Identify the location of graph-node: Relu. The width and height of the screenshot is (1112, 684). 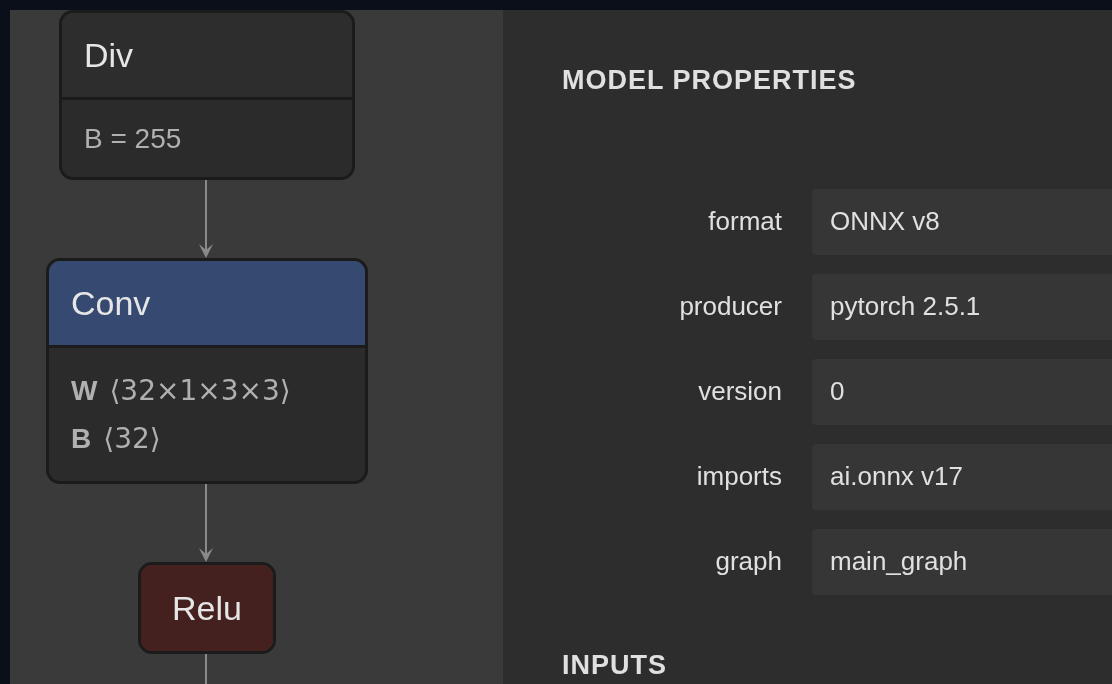
(207, 608).